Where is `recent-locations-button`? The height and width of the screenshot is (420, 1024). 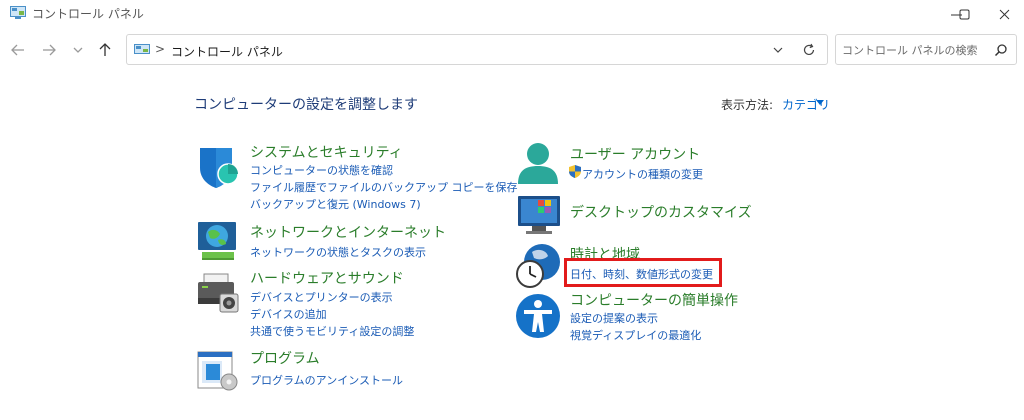 recent-locations-button is located at coordinates (78, 50).